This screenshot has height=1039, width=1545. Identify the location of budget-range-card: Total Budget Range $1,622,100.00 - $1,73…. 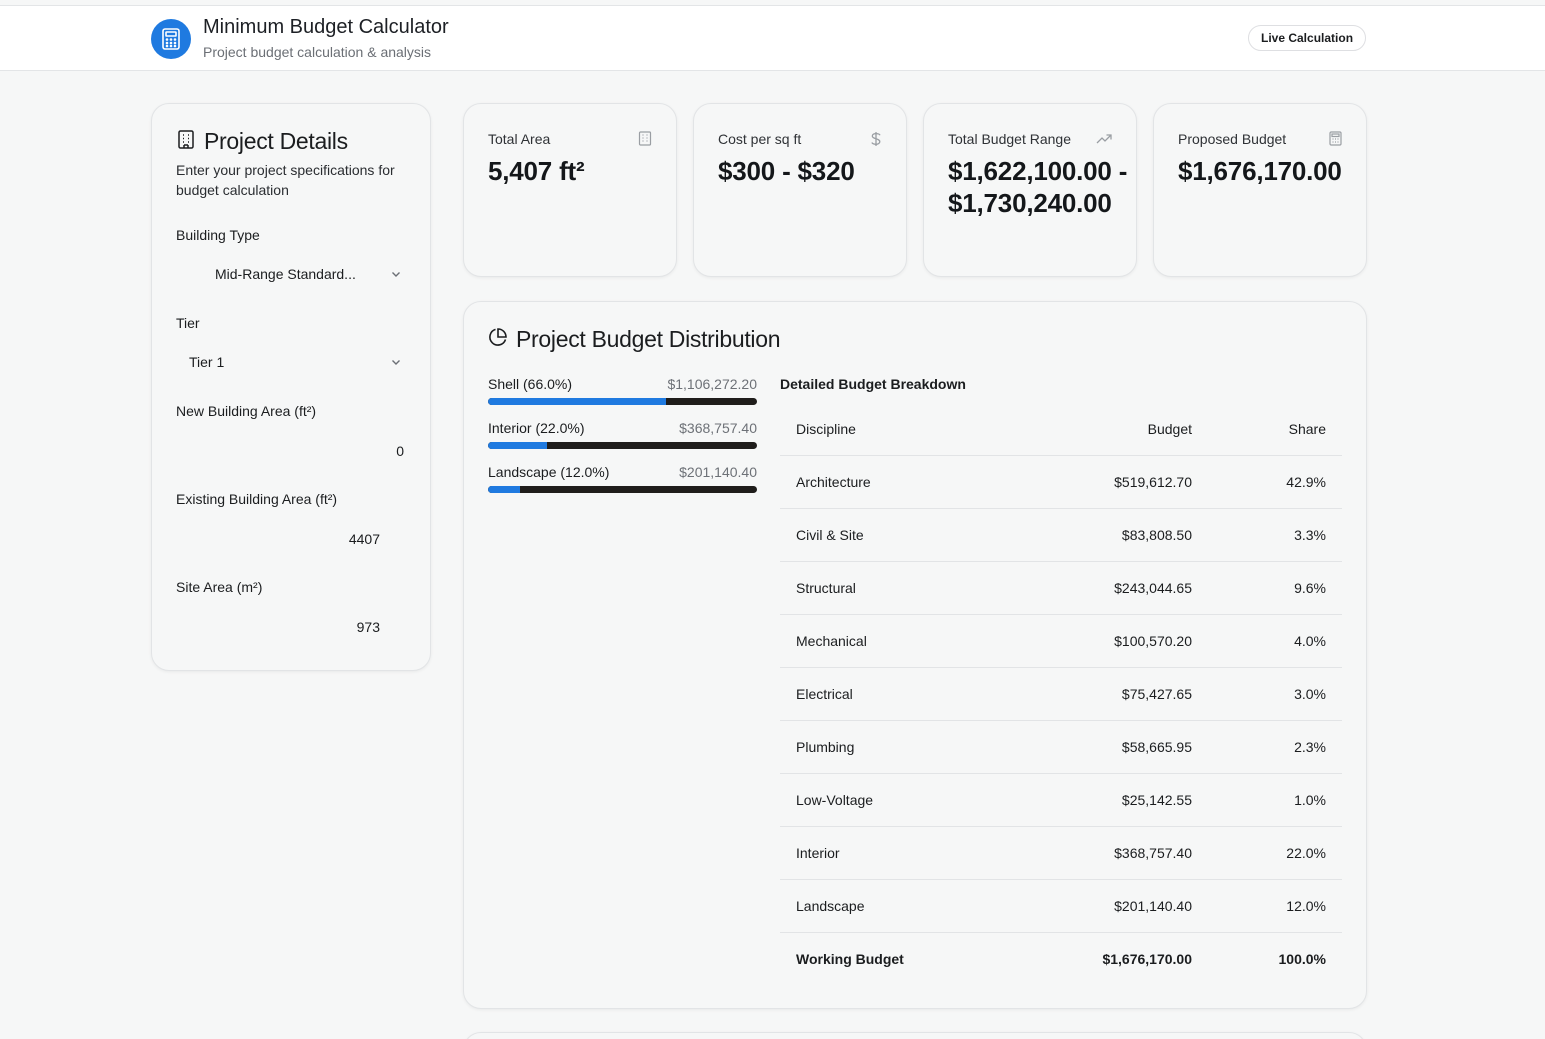
(1030, 190).